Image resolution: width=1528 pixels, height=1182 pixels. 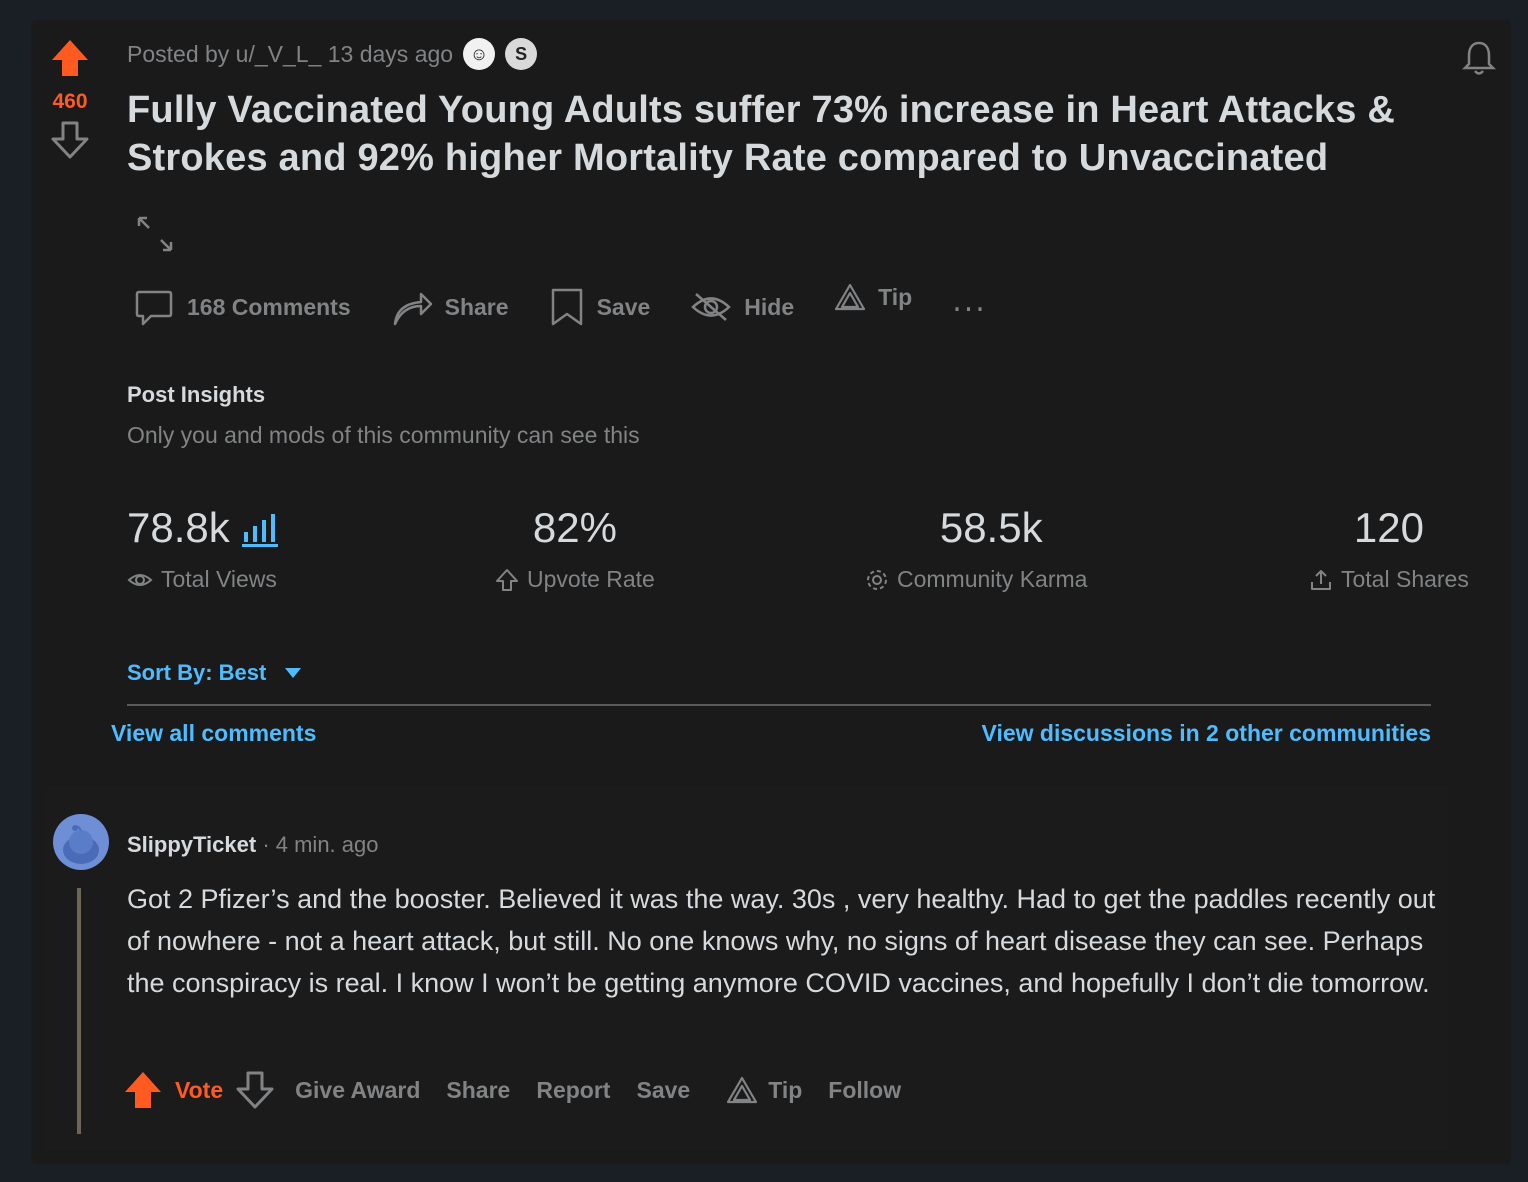 I want to click on report-button: Report, so click(x=573, y=1090).